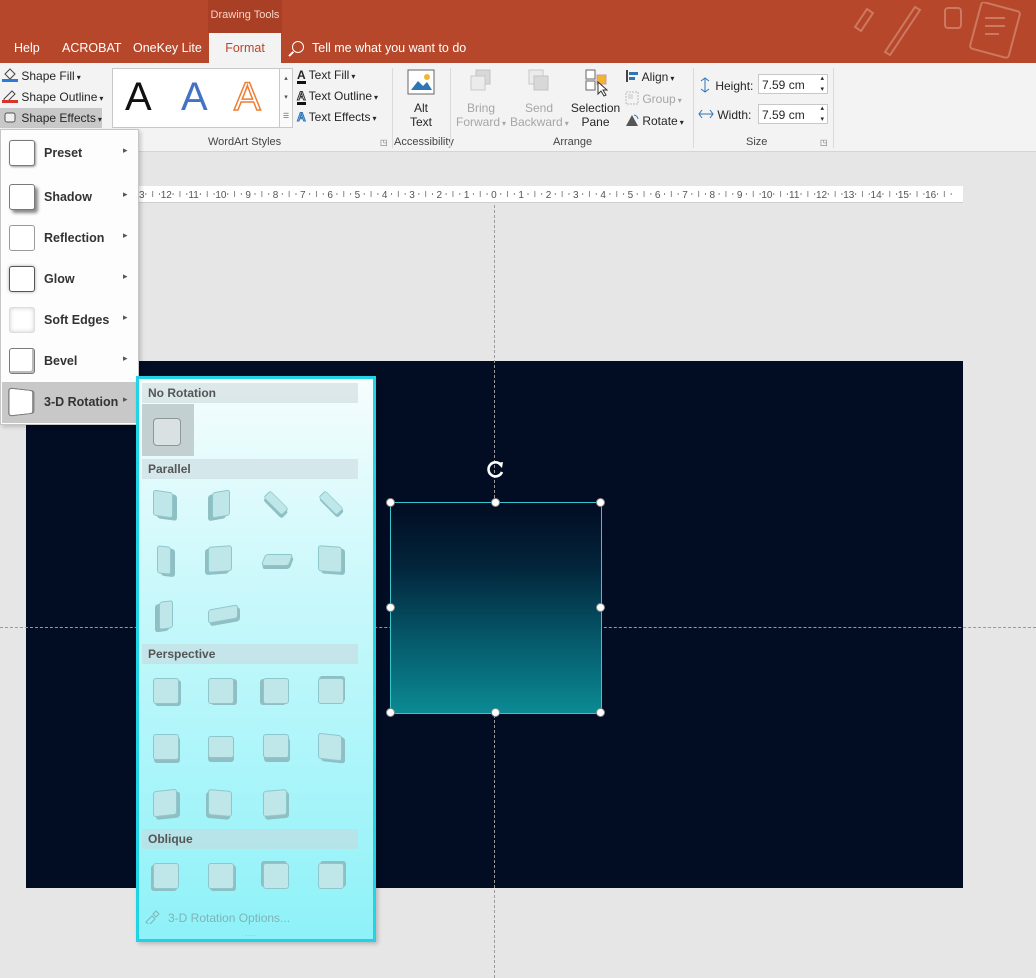 The height and width of the screenshot is (978, 1036). What do you see at coordinates (52, 96) in the screenshot?
I see `shape-outline-button: Shape Outline ▾` at bounding box center [52, 96].